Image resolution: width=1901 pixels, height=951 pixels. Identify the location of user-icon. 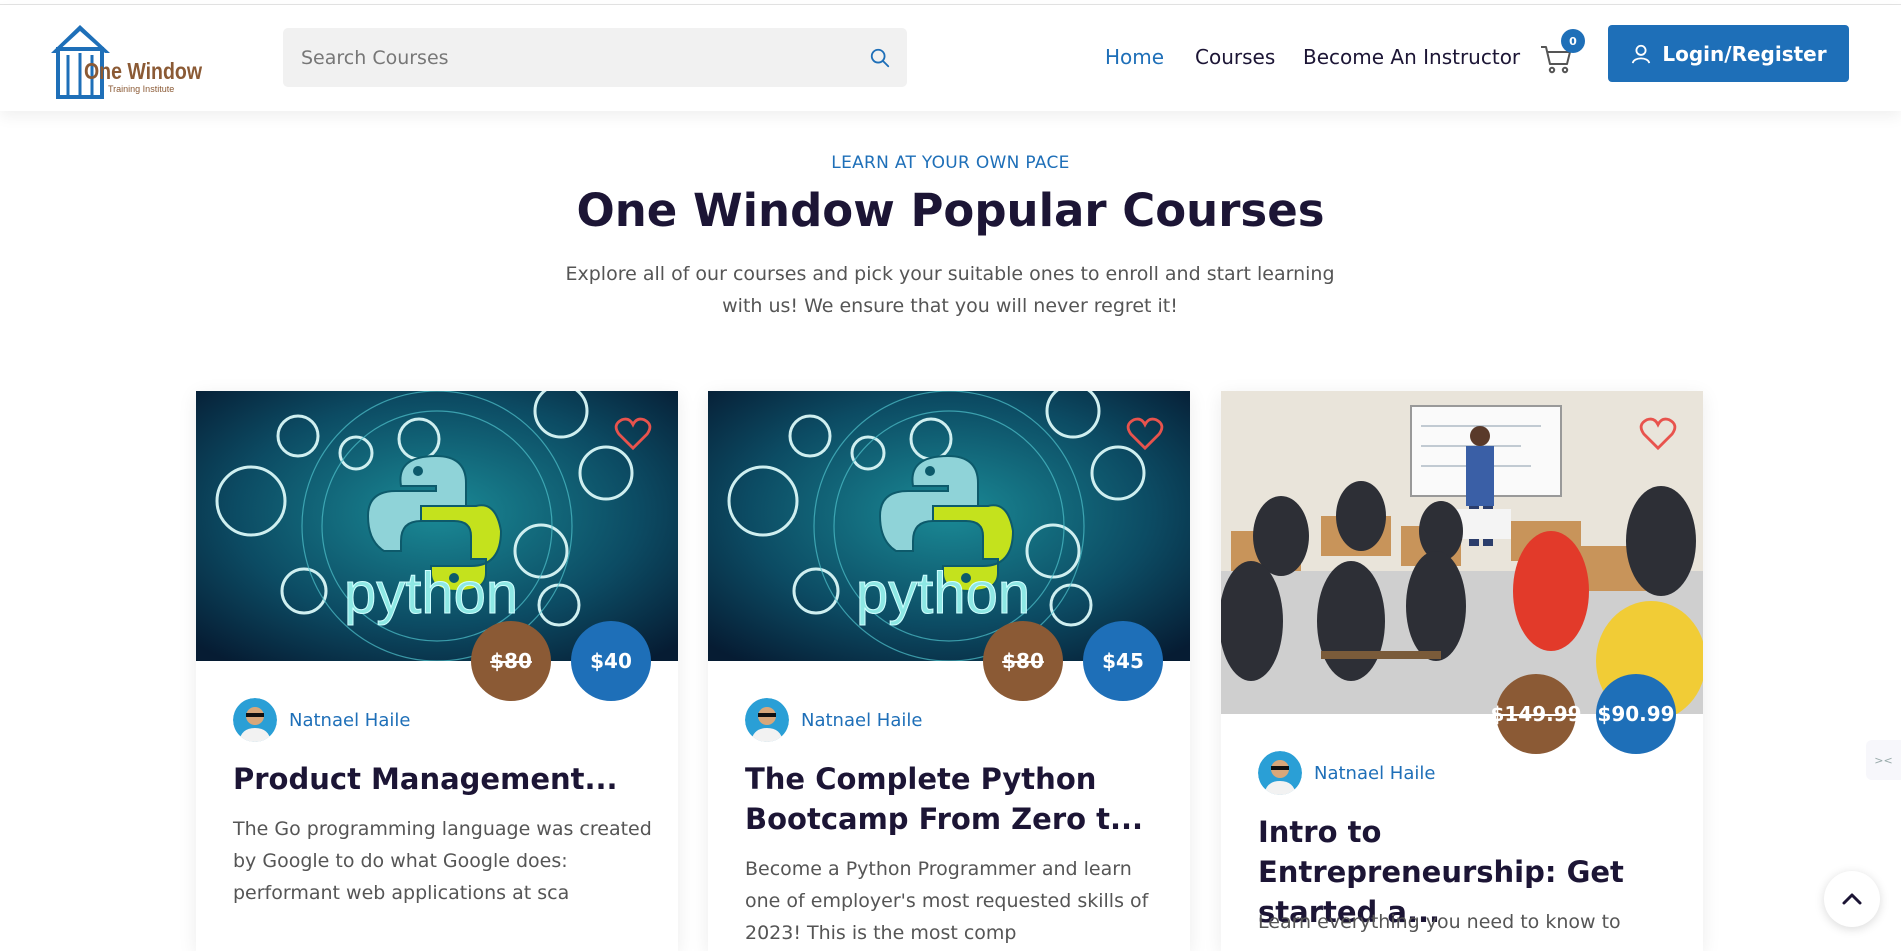
(1641, 54).